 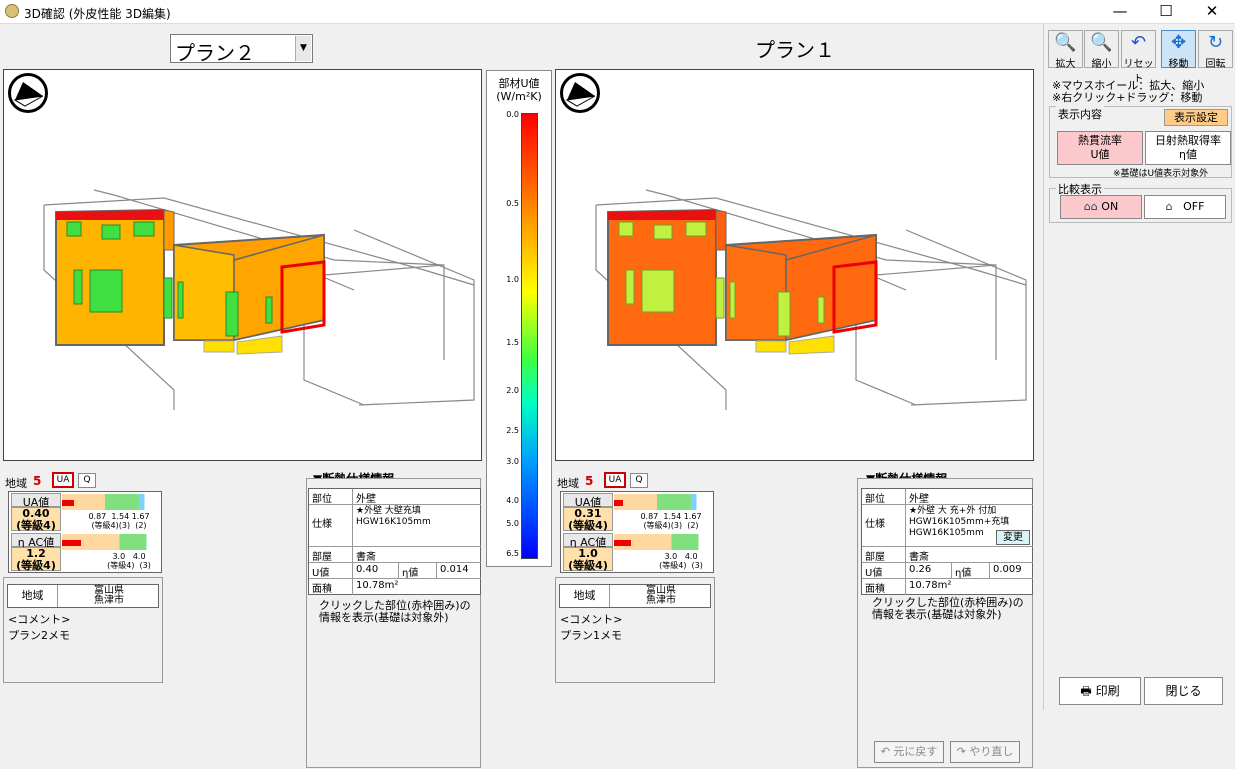 I want to click on part-label: 部位, so click(x=884, y=497).